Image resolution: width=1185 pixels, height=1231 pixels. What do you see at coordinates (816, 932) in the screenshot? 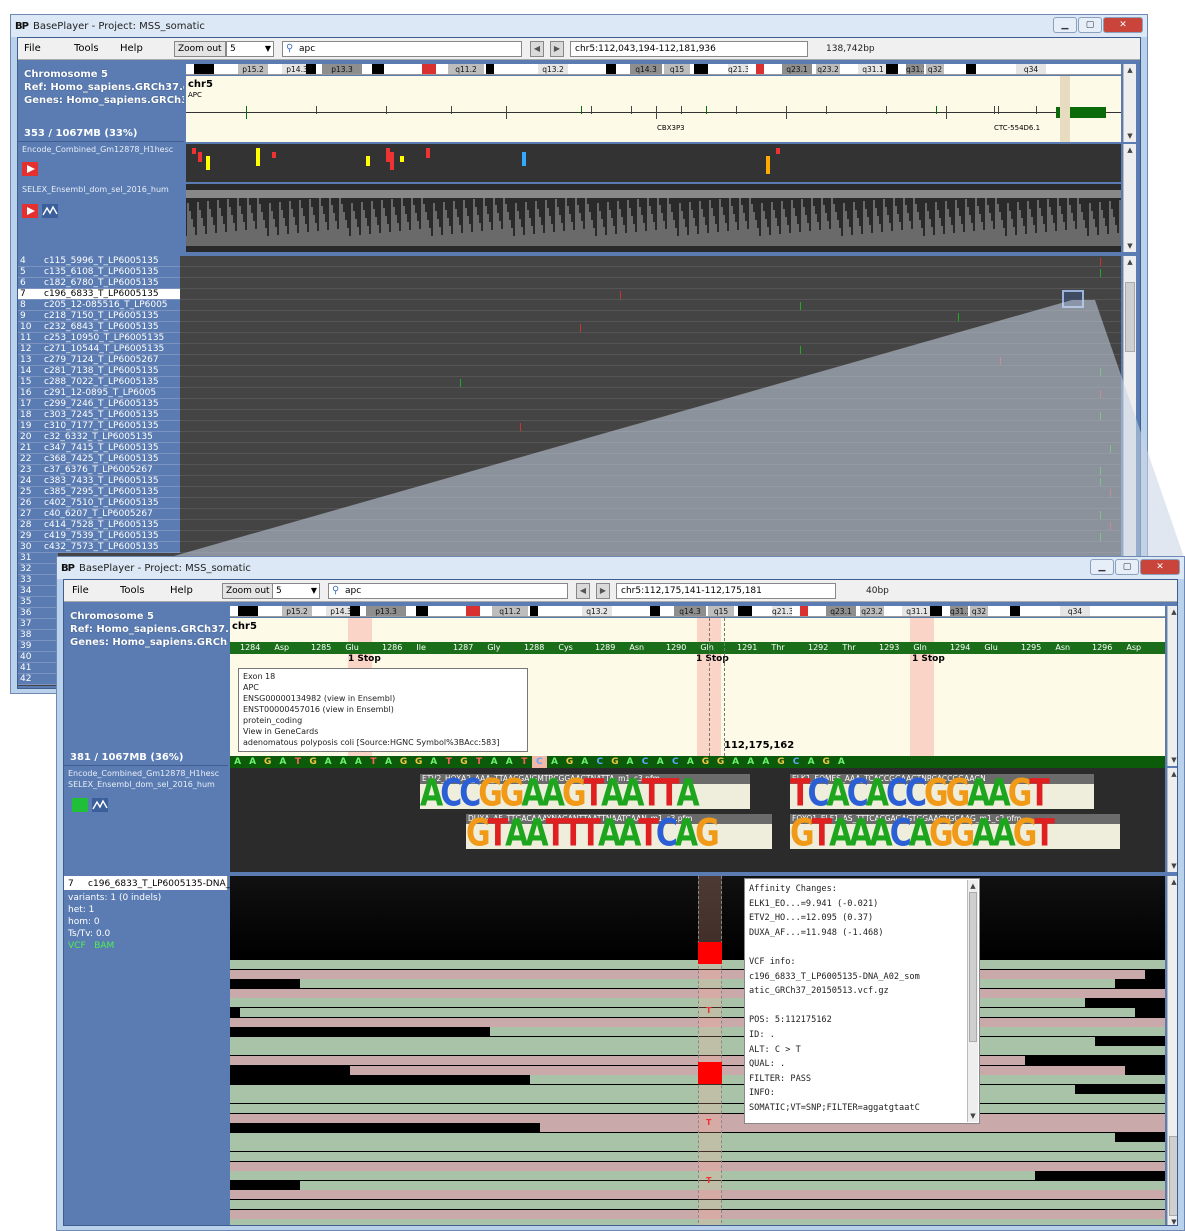
I see `tooltip-line: DUXA_AF...=11.948 (-1.468)` at bounding box center [816, 932].